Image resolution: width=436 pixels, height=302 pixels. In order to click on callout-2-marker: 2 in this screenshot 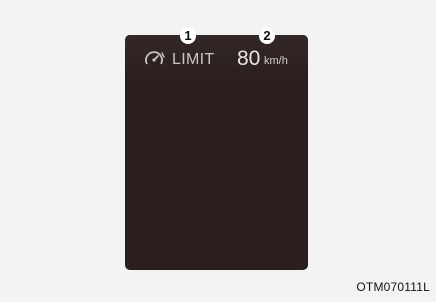, I will do `click(267, 36)`.